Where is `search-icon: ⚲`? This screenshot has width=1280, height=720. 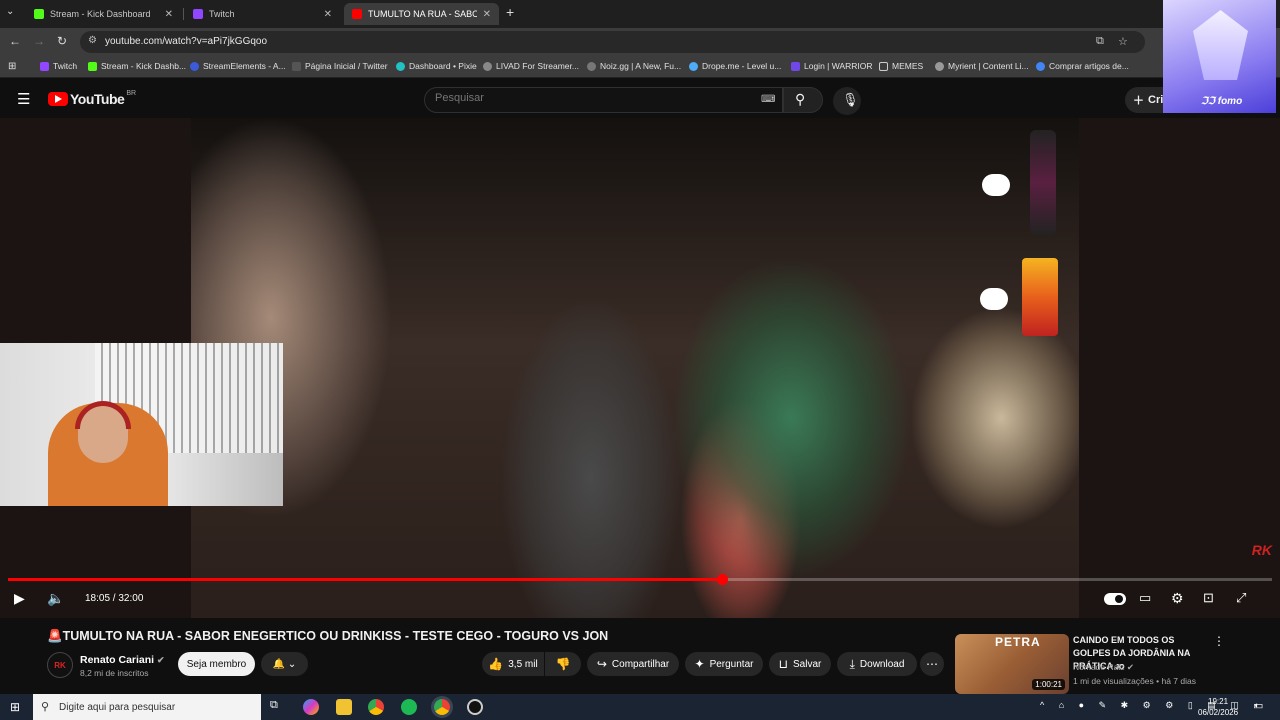
search-icon: ⚲ is located at coordinates (45, 707).